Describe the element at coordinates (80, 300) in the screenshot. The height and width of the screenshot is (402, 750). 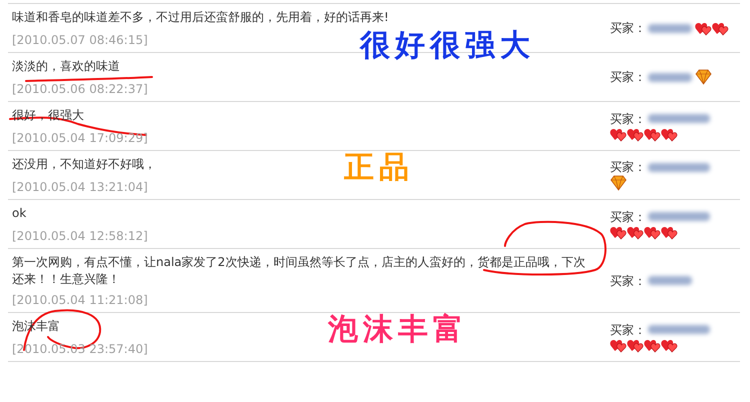
I see `review-date: [2010.05.04 11:21:08]` at that location.